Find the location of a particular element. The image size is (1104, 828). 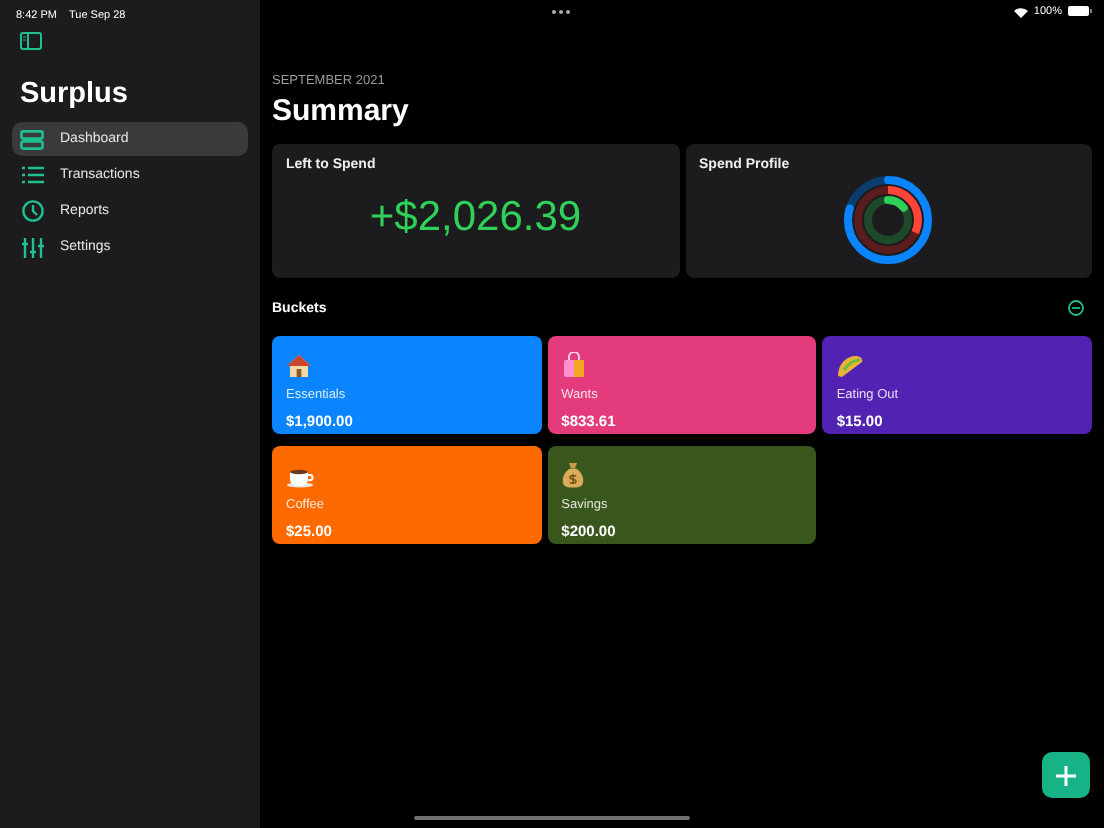

shopping-bag-icon is located at coordinates (573, 365).